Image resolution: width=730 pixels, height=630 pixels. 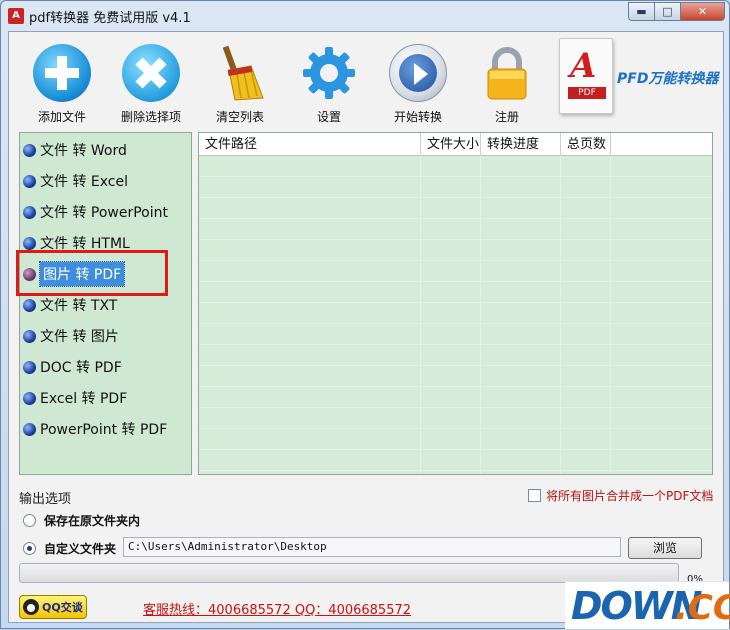 I want to click on settings-button: 设置, so click(x=329, y=86).